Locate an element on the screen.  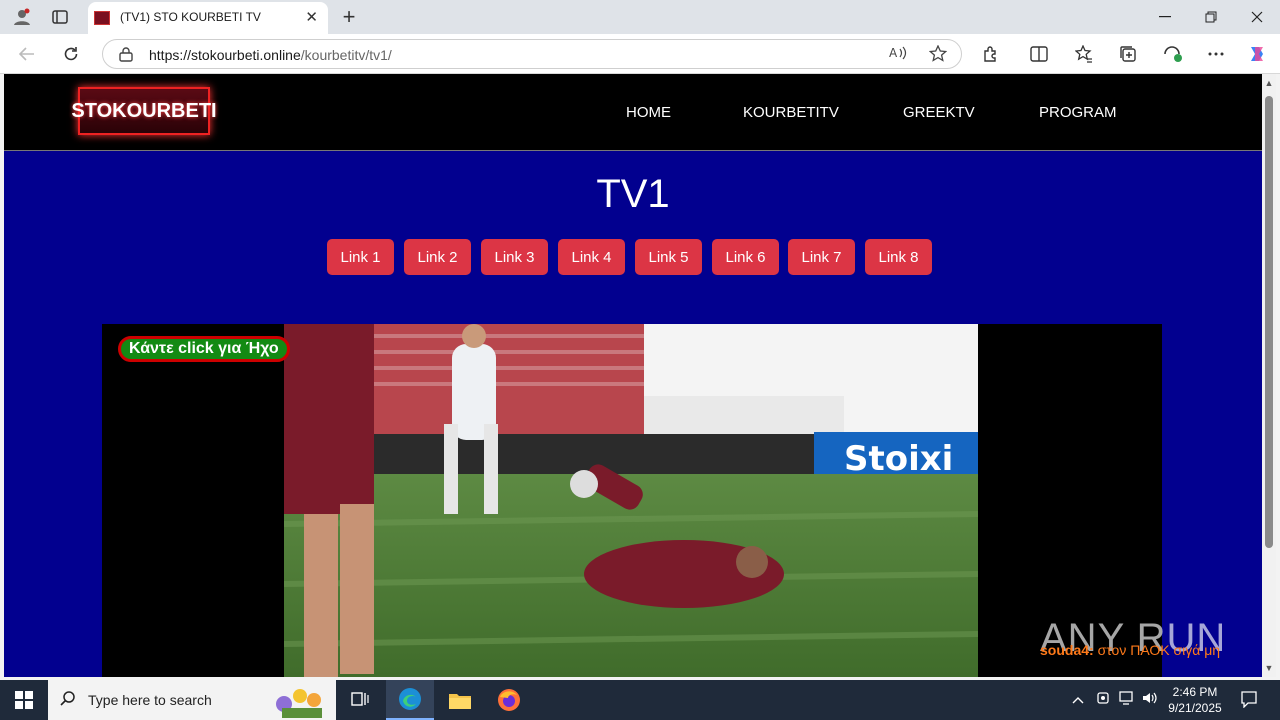
scroll-down-icon: ▼ is located at coordinates (1269, 668).